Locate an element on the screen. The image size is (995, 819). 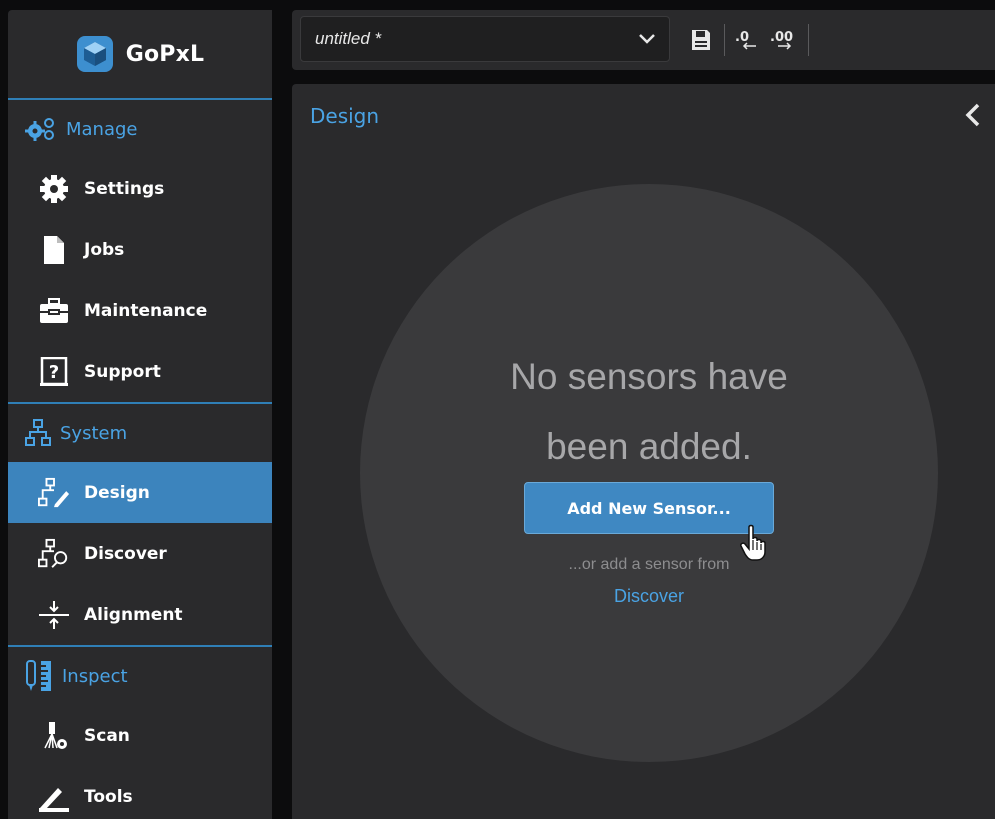
sidebar-item-alignment: Alignment is located at coordinates (140, 614).